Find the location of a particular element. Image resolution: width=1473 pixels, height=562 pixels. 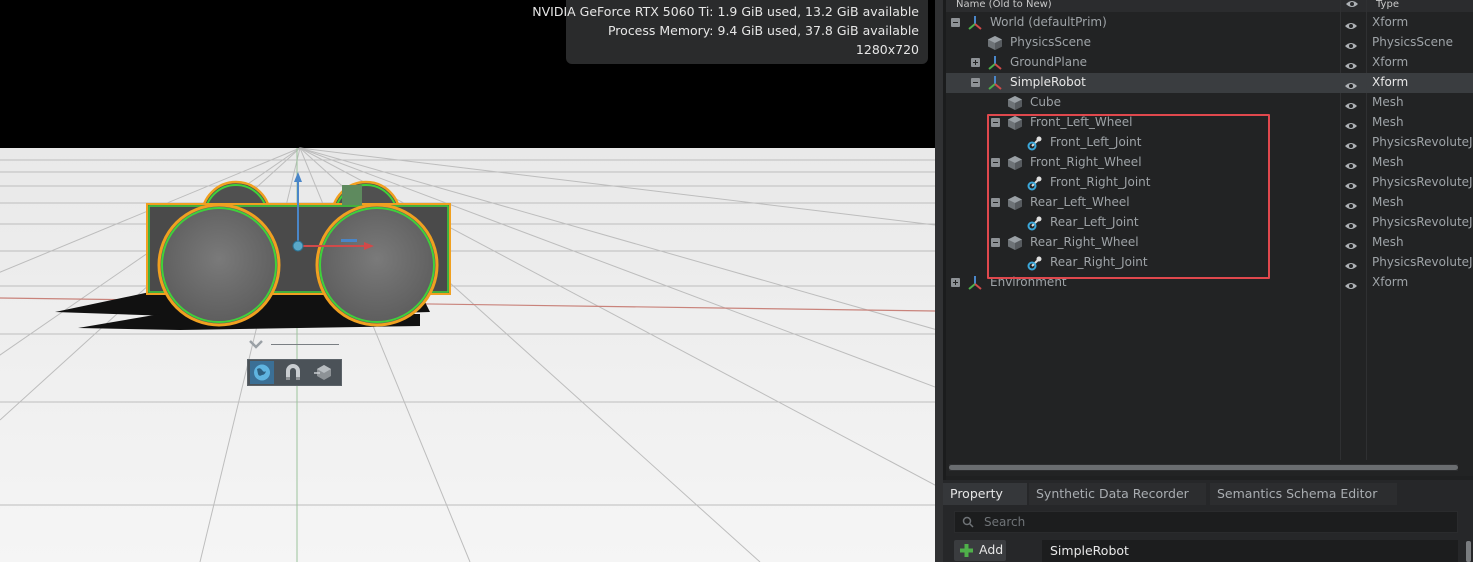

vertical-scrollbar is located at coordinates (1468, 551).